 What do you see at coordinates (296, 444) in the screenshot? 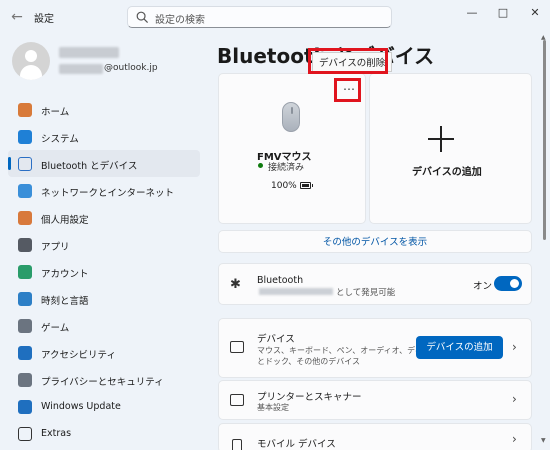
I see `mobile-row-title: モバイル デバイス` at bounding box center [296, 444].